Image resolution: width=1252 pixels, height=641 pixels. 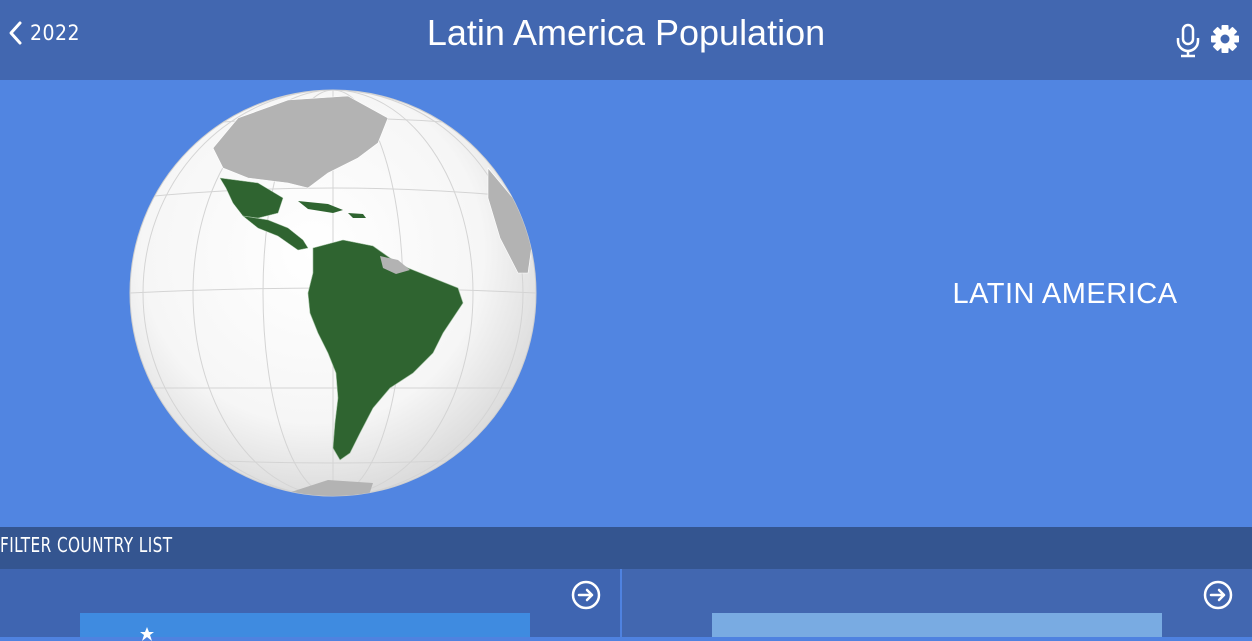 I want to click on top-bar: 2022 Latin America Population, so click(x=626, y=40).